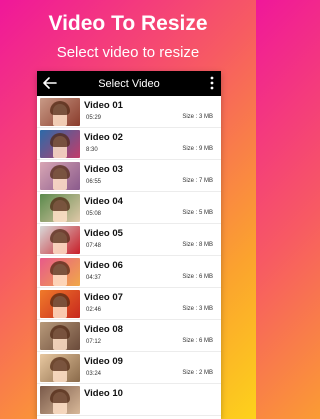  I want to click on video-name: Video 10, so click(103, 393).